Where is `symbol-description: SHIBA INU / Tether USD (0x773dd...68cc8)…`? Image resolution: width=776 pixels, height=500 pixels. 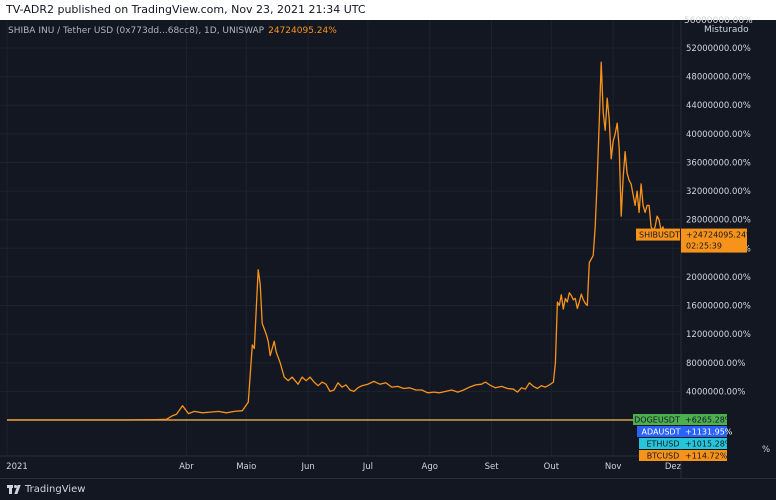
symbol-description: SHIBA INU / Tether USD (0x773dd...68cc8)… is located at coordinates (136, 31).